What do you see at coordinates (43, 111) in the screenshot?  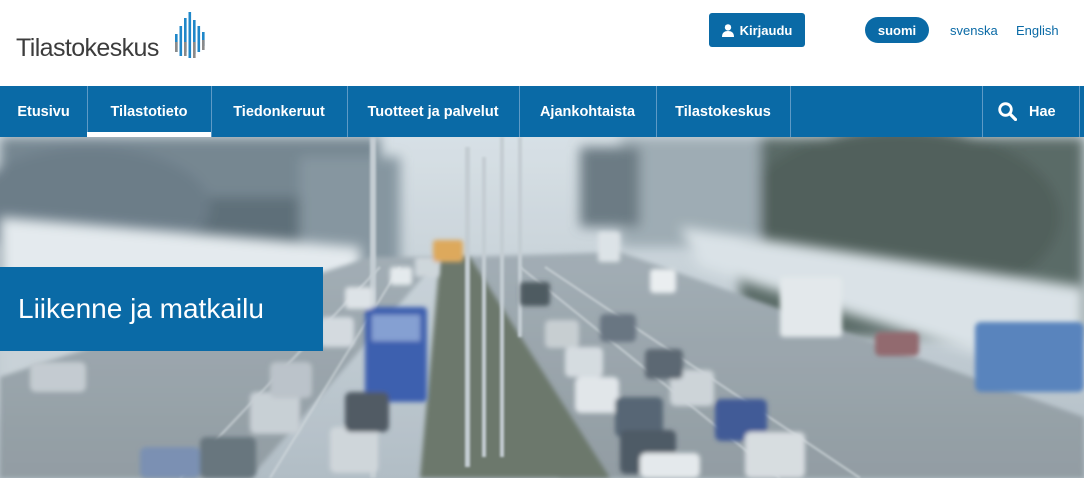 I see `nav-item-etusivu: Etusivu` at bounding box center [43, 111].